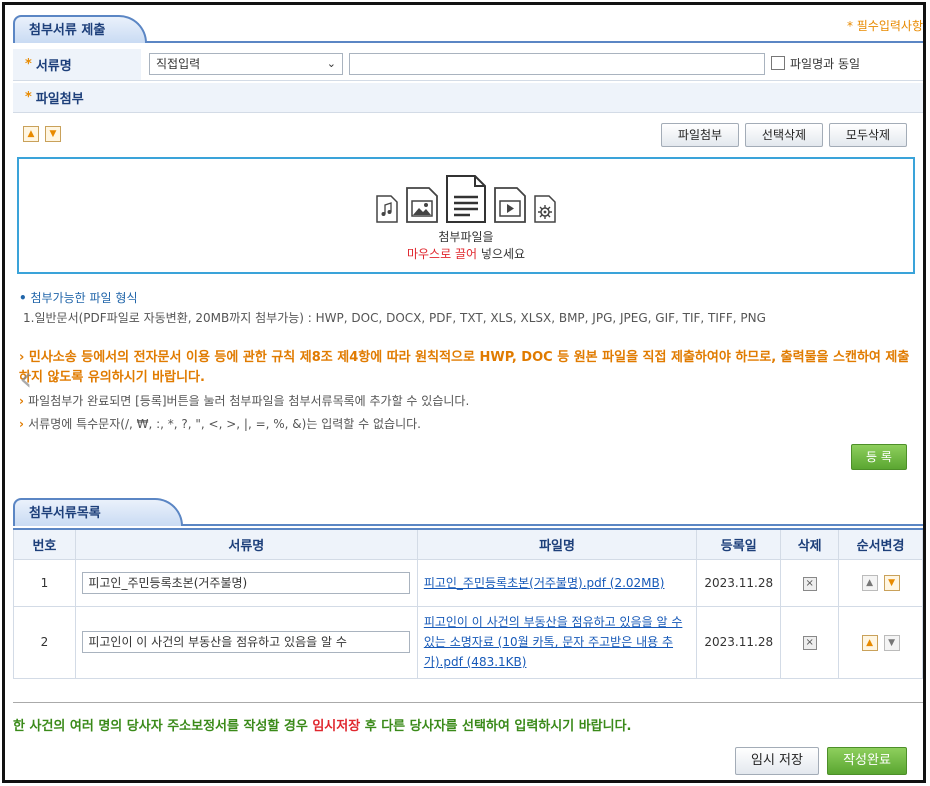 This screenshot has width=930, height=786. I want to click on dropzone-line2: 넣으세요, so click(503, 254).